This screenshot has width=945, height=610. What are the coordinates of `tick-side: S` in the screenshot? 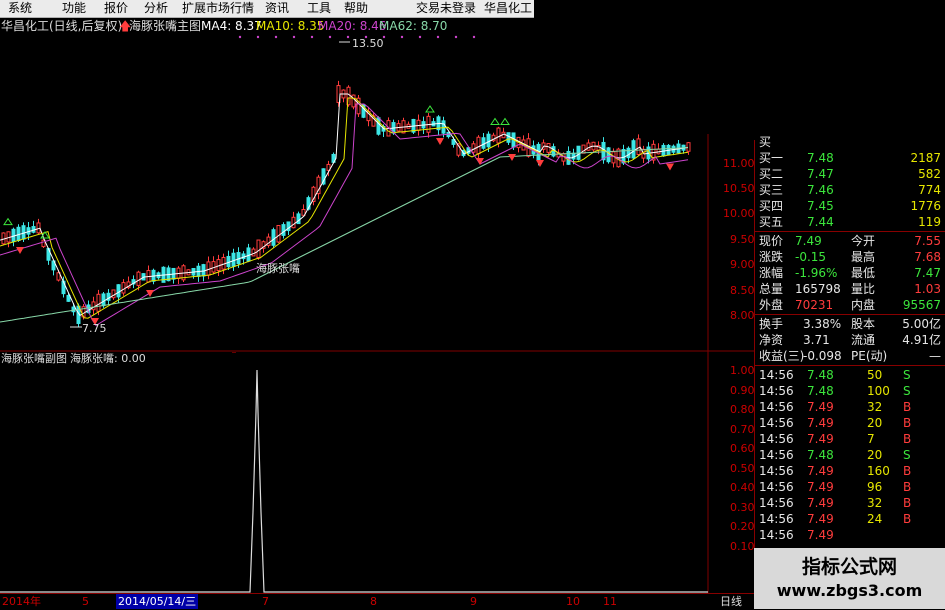 It's located at (907, 375).